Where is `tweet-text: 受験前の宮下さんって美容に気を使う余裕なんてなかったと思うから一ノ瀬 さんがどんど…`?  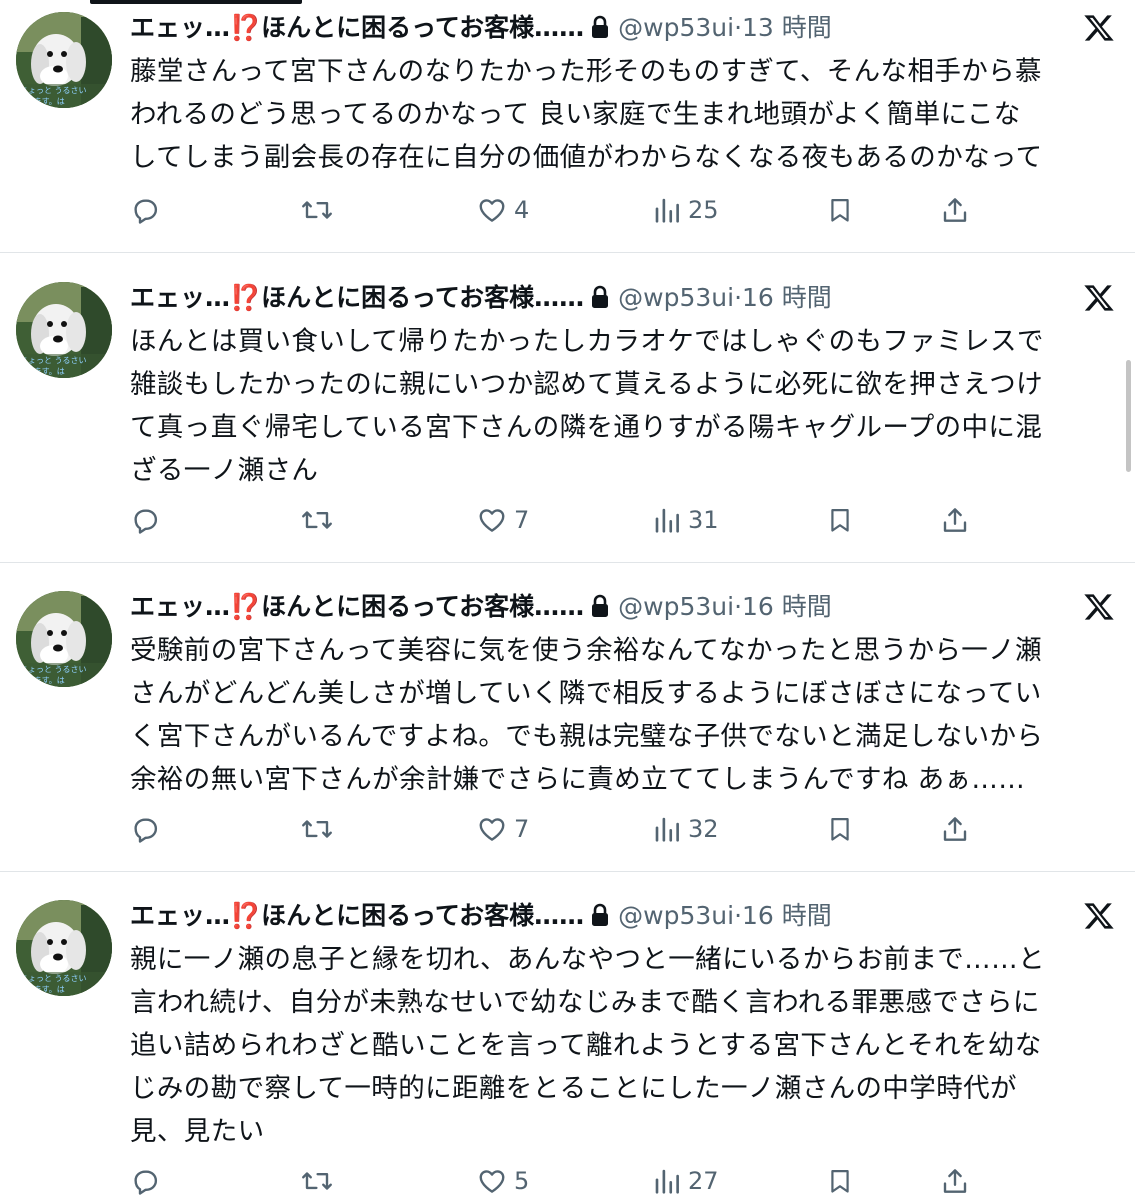 tweet-text: 受験前の宮下さんって美容に気を使う余裕なんてなかったと思うから一ノ瀬 さんがどんど… is located at coordinates (625, 715).